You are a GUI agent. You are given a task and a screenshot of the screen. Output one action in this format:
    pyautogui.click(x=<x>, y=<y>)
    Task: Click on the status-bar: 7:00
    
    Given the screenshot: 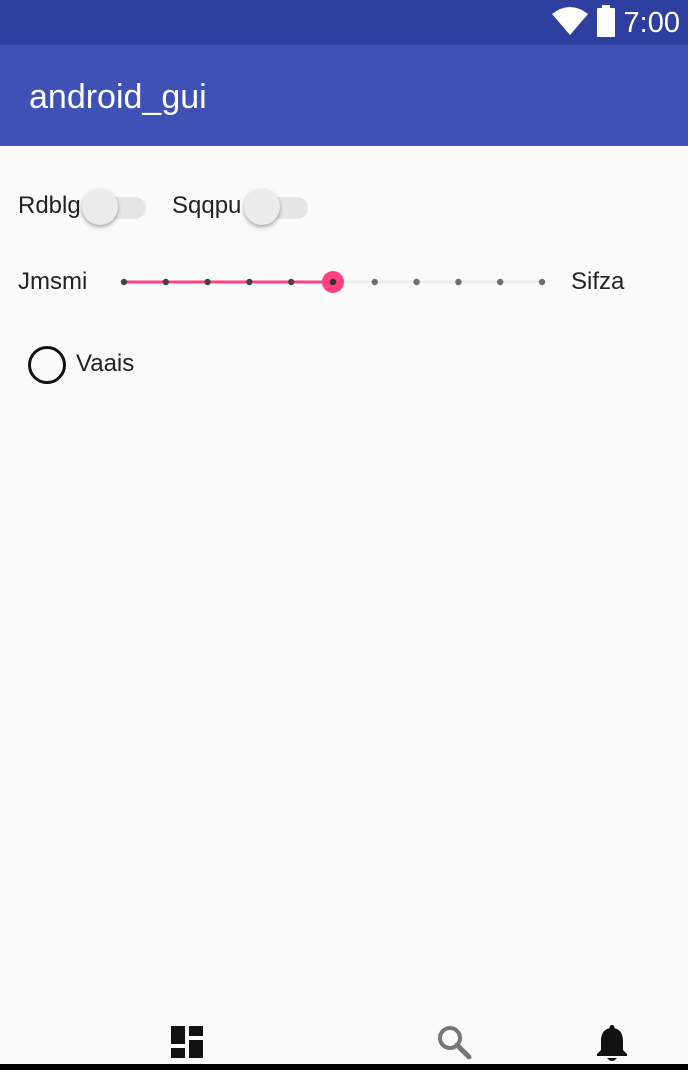 What is the action you would take?
    pyautogui.click(x=344, y=22)
    